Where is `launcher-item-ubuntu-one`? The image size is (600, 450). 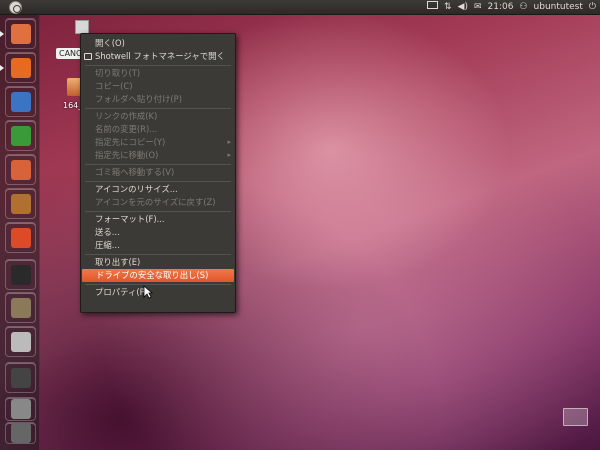 launcher-item-ubuntu-one is located at coordinates (20, 237).